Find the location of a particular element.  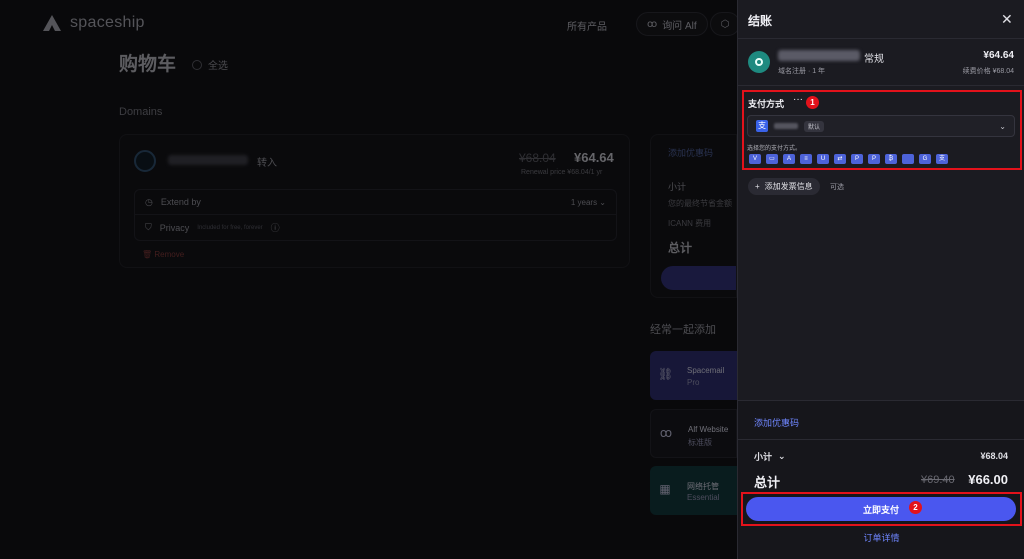

account-redacted is located at coordinates (786, 126).